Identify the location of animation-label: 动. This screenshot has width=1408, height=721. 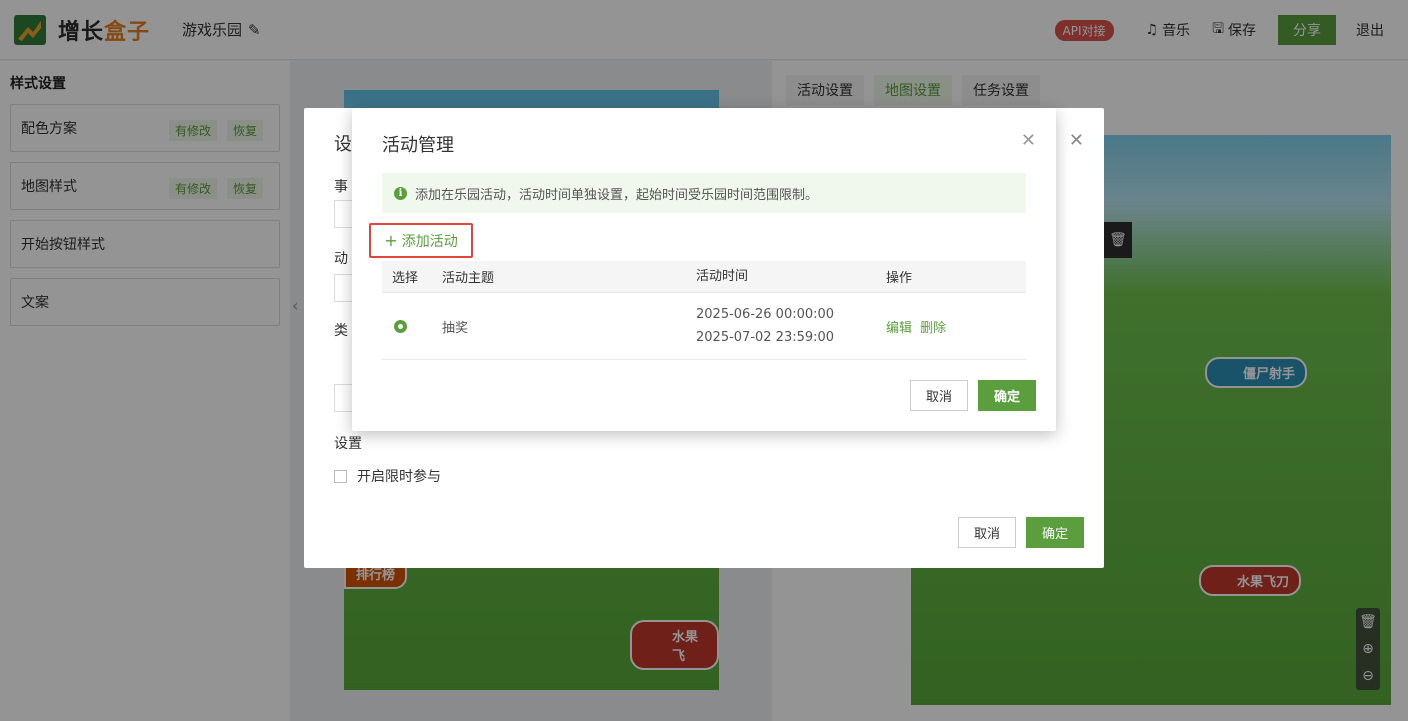
(341, 259).